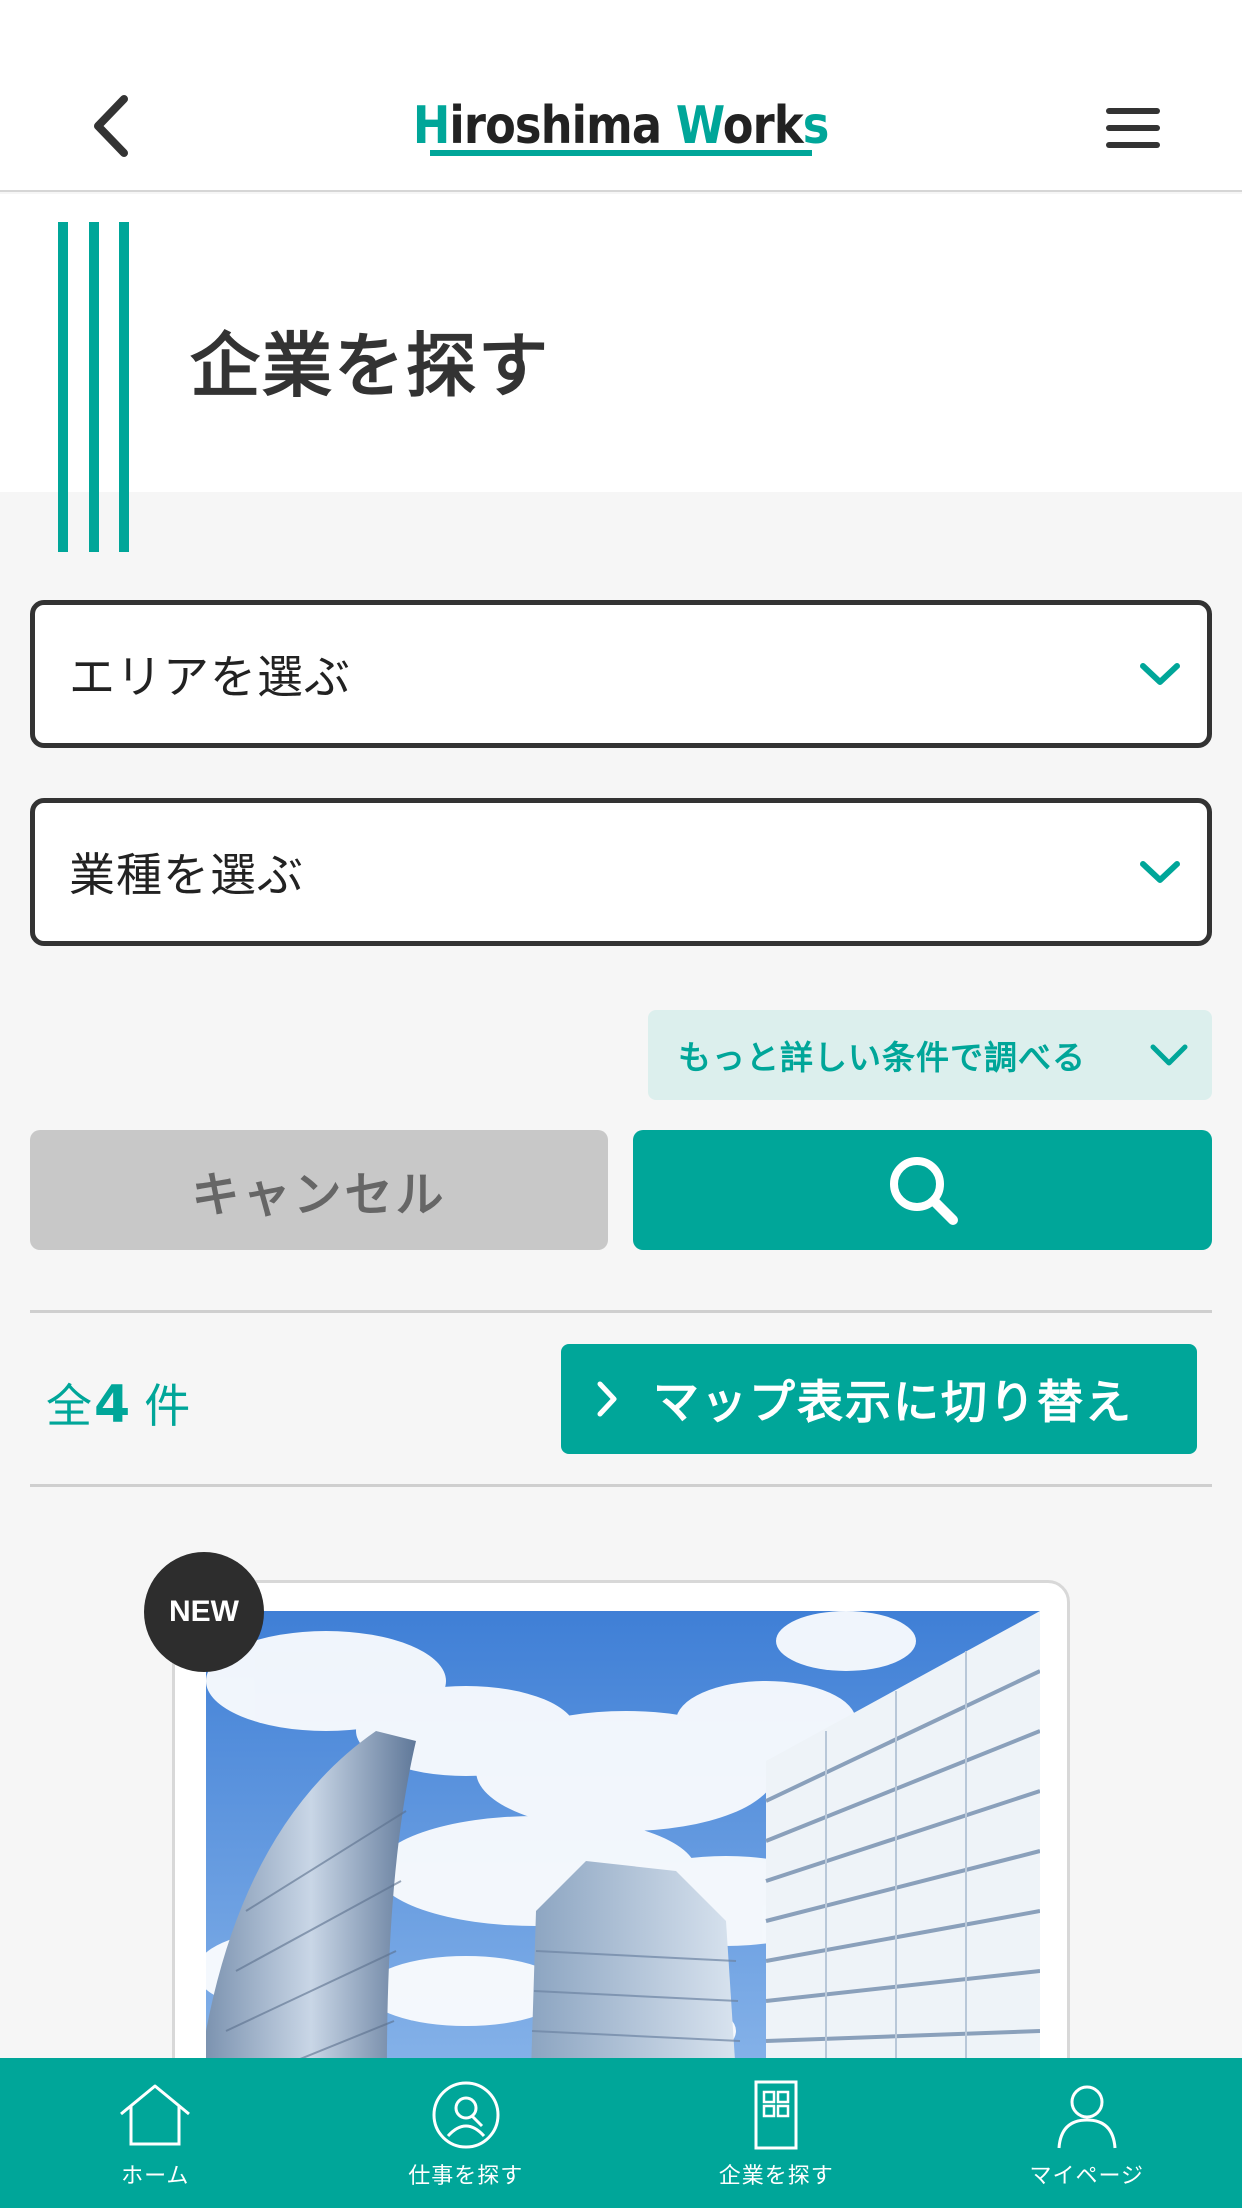  Describe the element at coordinates (763, 126) in the screenshot. I see `logo-text-ork: ork` at that location.